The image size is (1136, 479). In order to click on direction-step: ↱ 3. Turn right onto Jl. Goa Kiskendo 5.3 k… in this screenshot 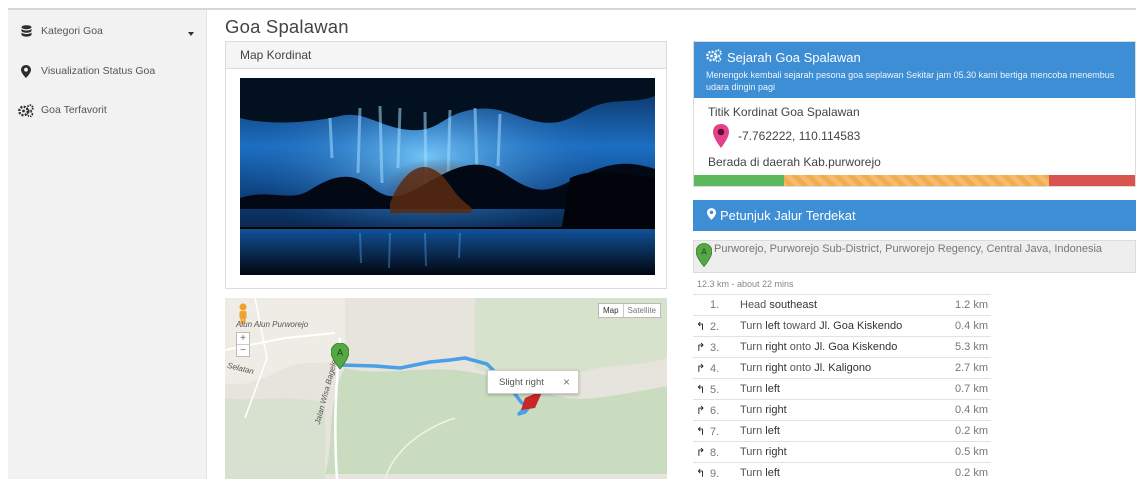, I will do `click(842, 347)`.